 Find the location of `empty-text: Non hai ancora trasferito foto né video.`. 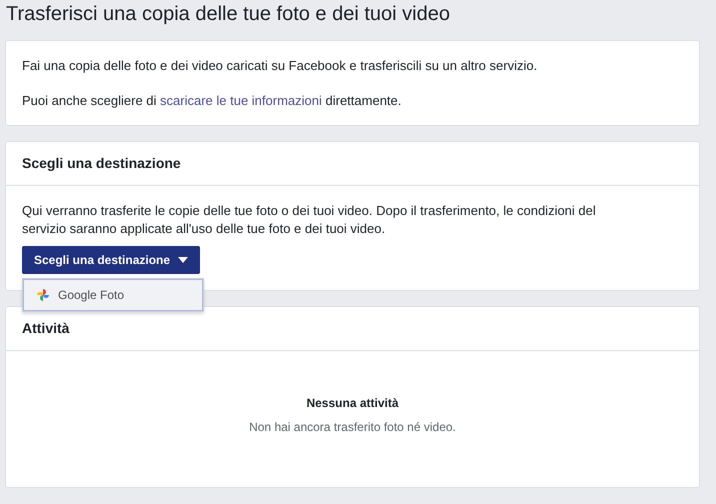

empty-text: Non hai ancora trasferito foto né video. is located at coordinates (352, 427).